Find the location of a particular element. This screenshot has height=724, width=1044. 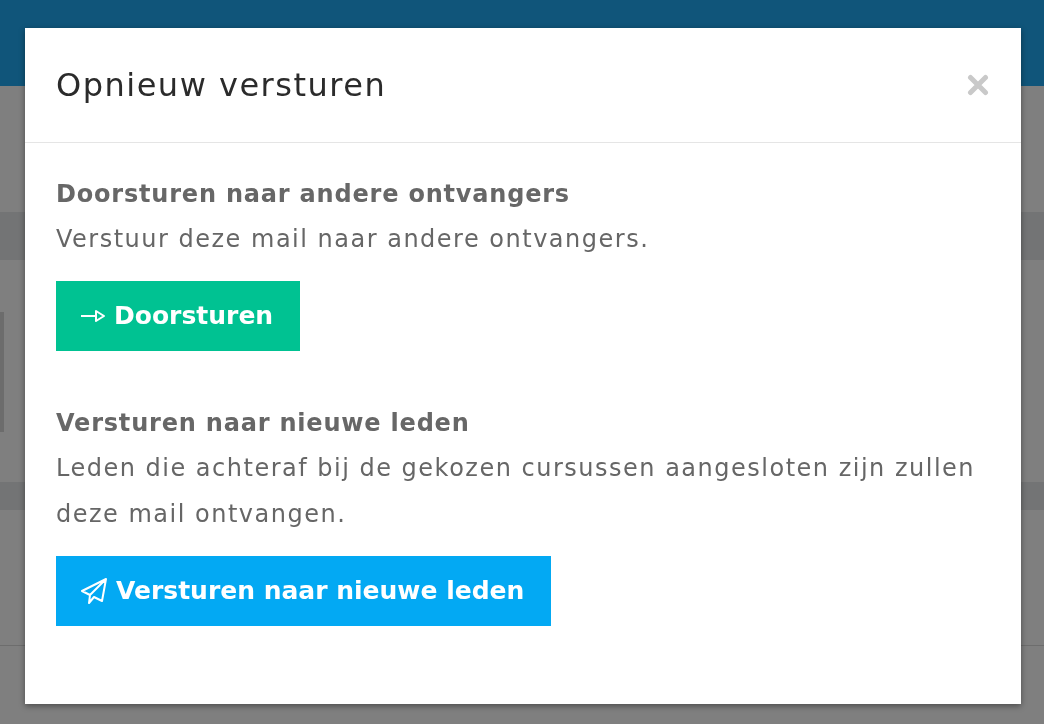

section-description: Leden die achteraf bij de gekozen cursussen aangesloten zijn zullen deze mail ontvangen. is located at coordinates (516, 491).